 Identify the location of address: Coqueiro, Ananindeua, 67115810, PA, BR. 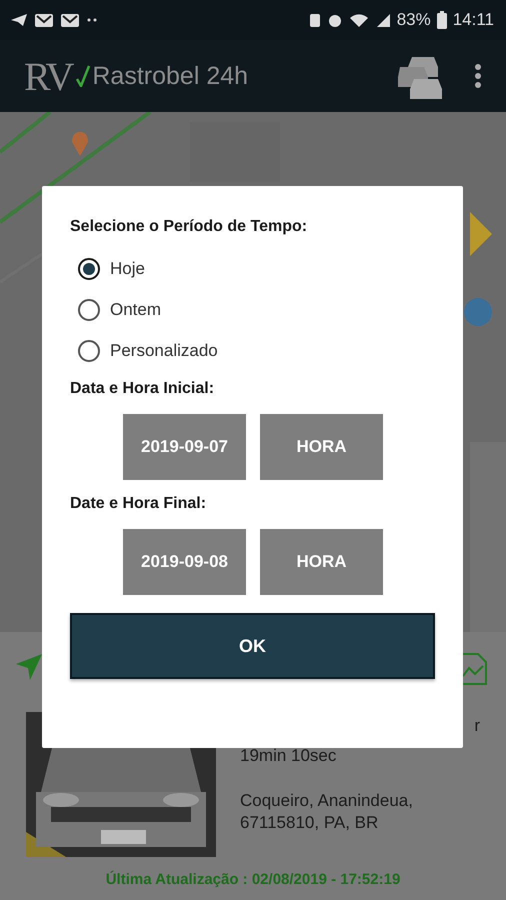
(327, 812).